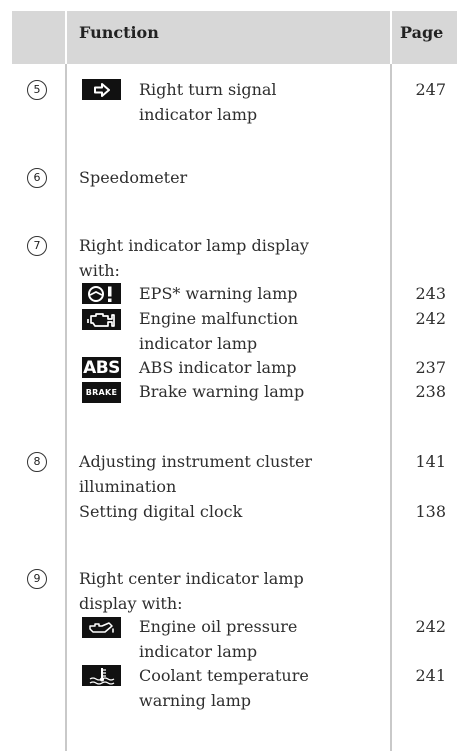 This screenshot has height=751, width=457. Describe the element at coordinates (430, 391) in the screenshot. I see `page-number: 238` at that location.